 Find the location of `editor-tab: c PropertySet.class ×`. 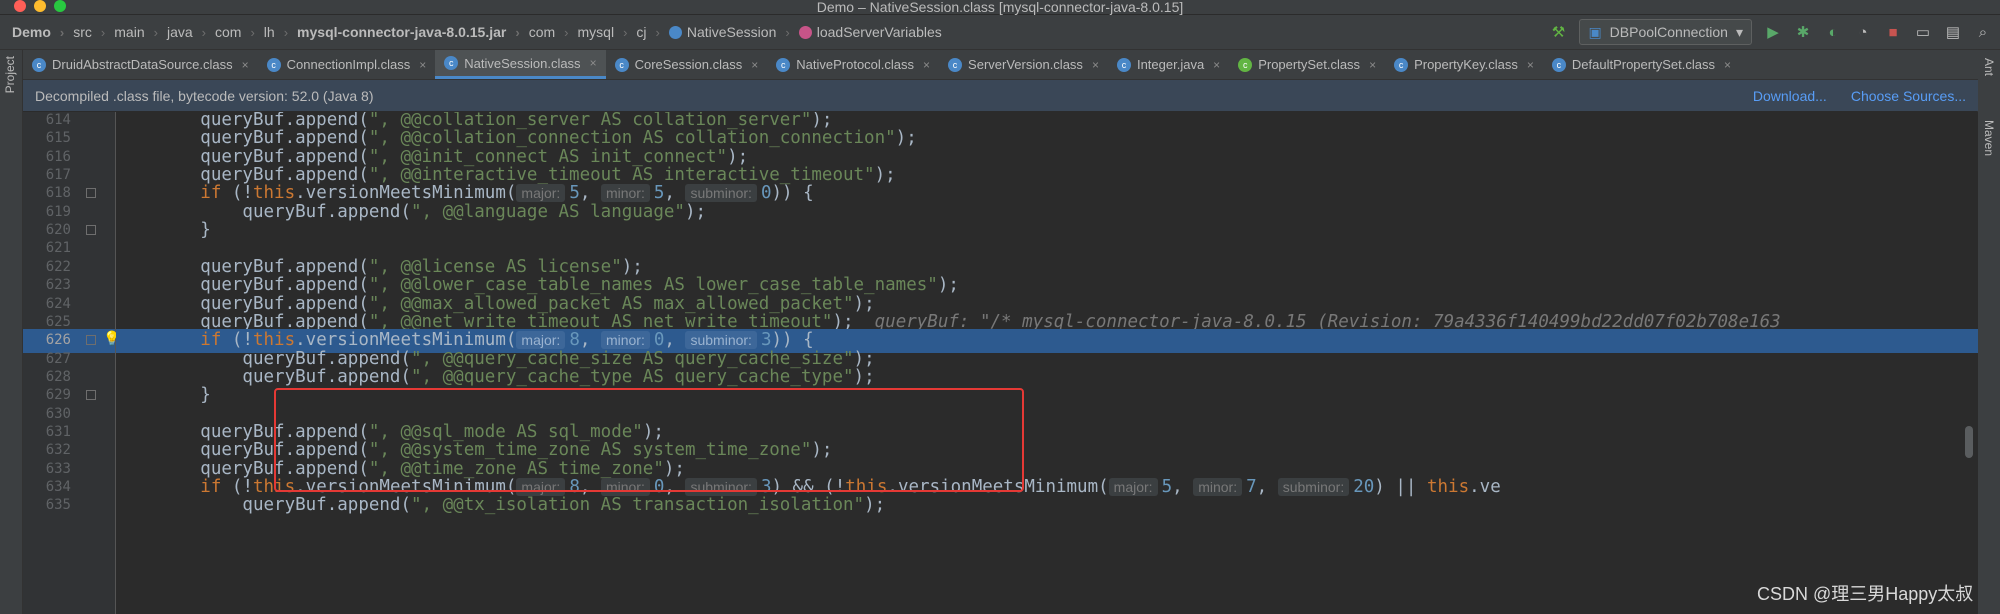

editor-tab: c PropertySet.class × is located at coordinates (1307, 64).